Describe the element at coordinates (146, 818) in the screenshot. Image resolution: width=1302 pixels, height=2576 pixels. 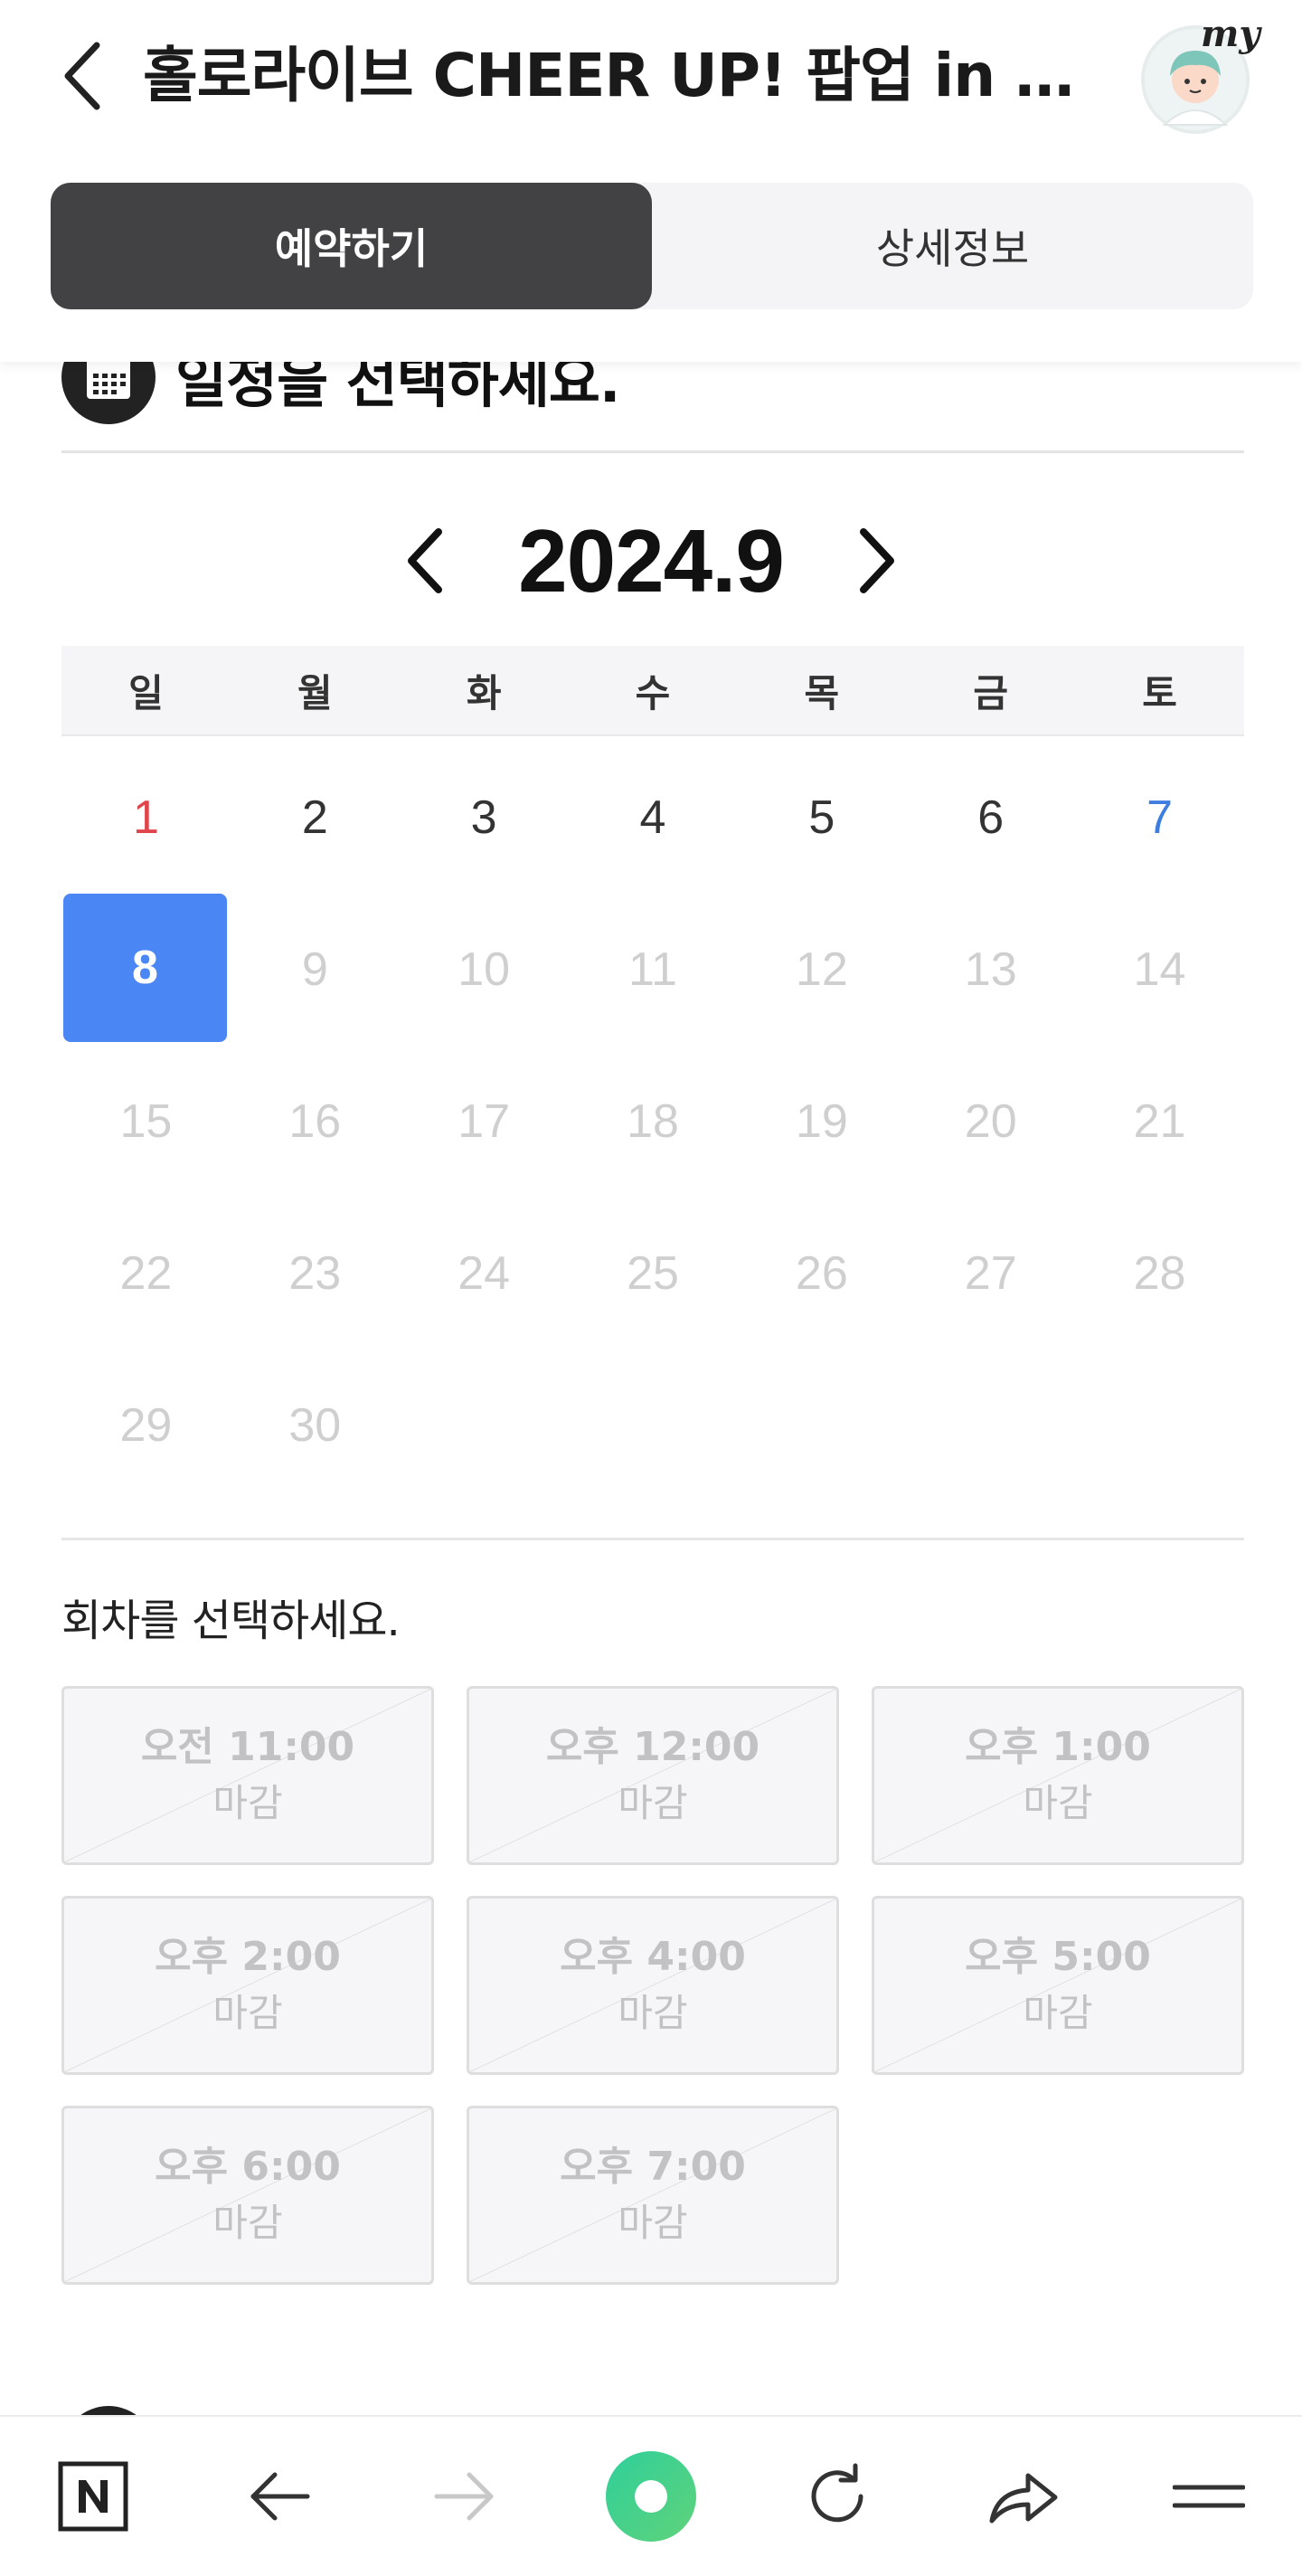
I see `calendar-day: 1` at that location.